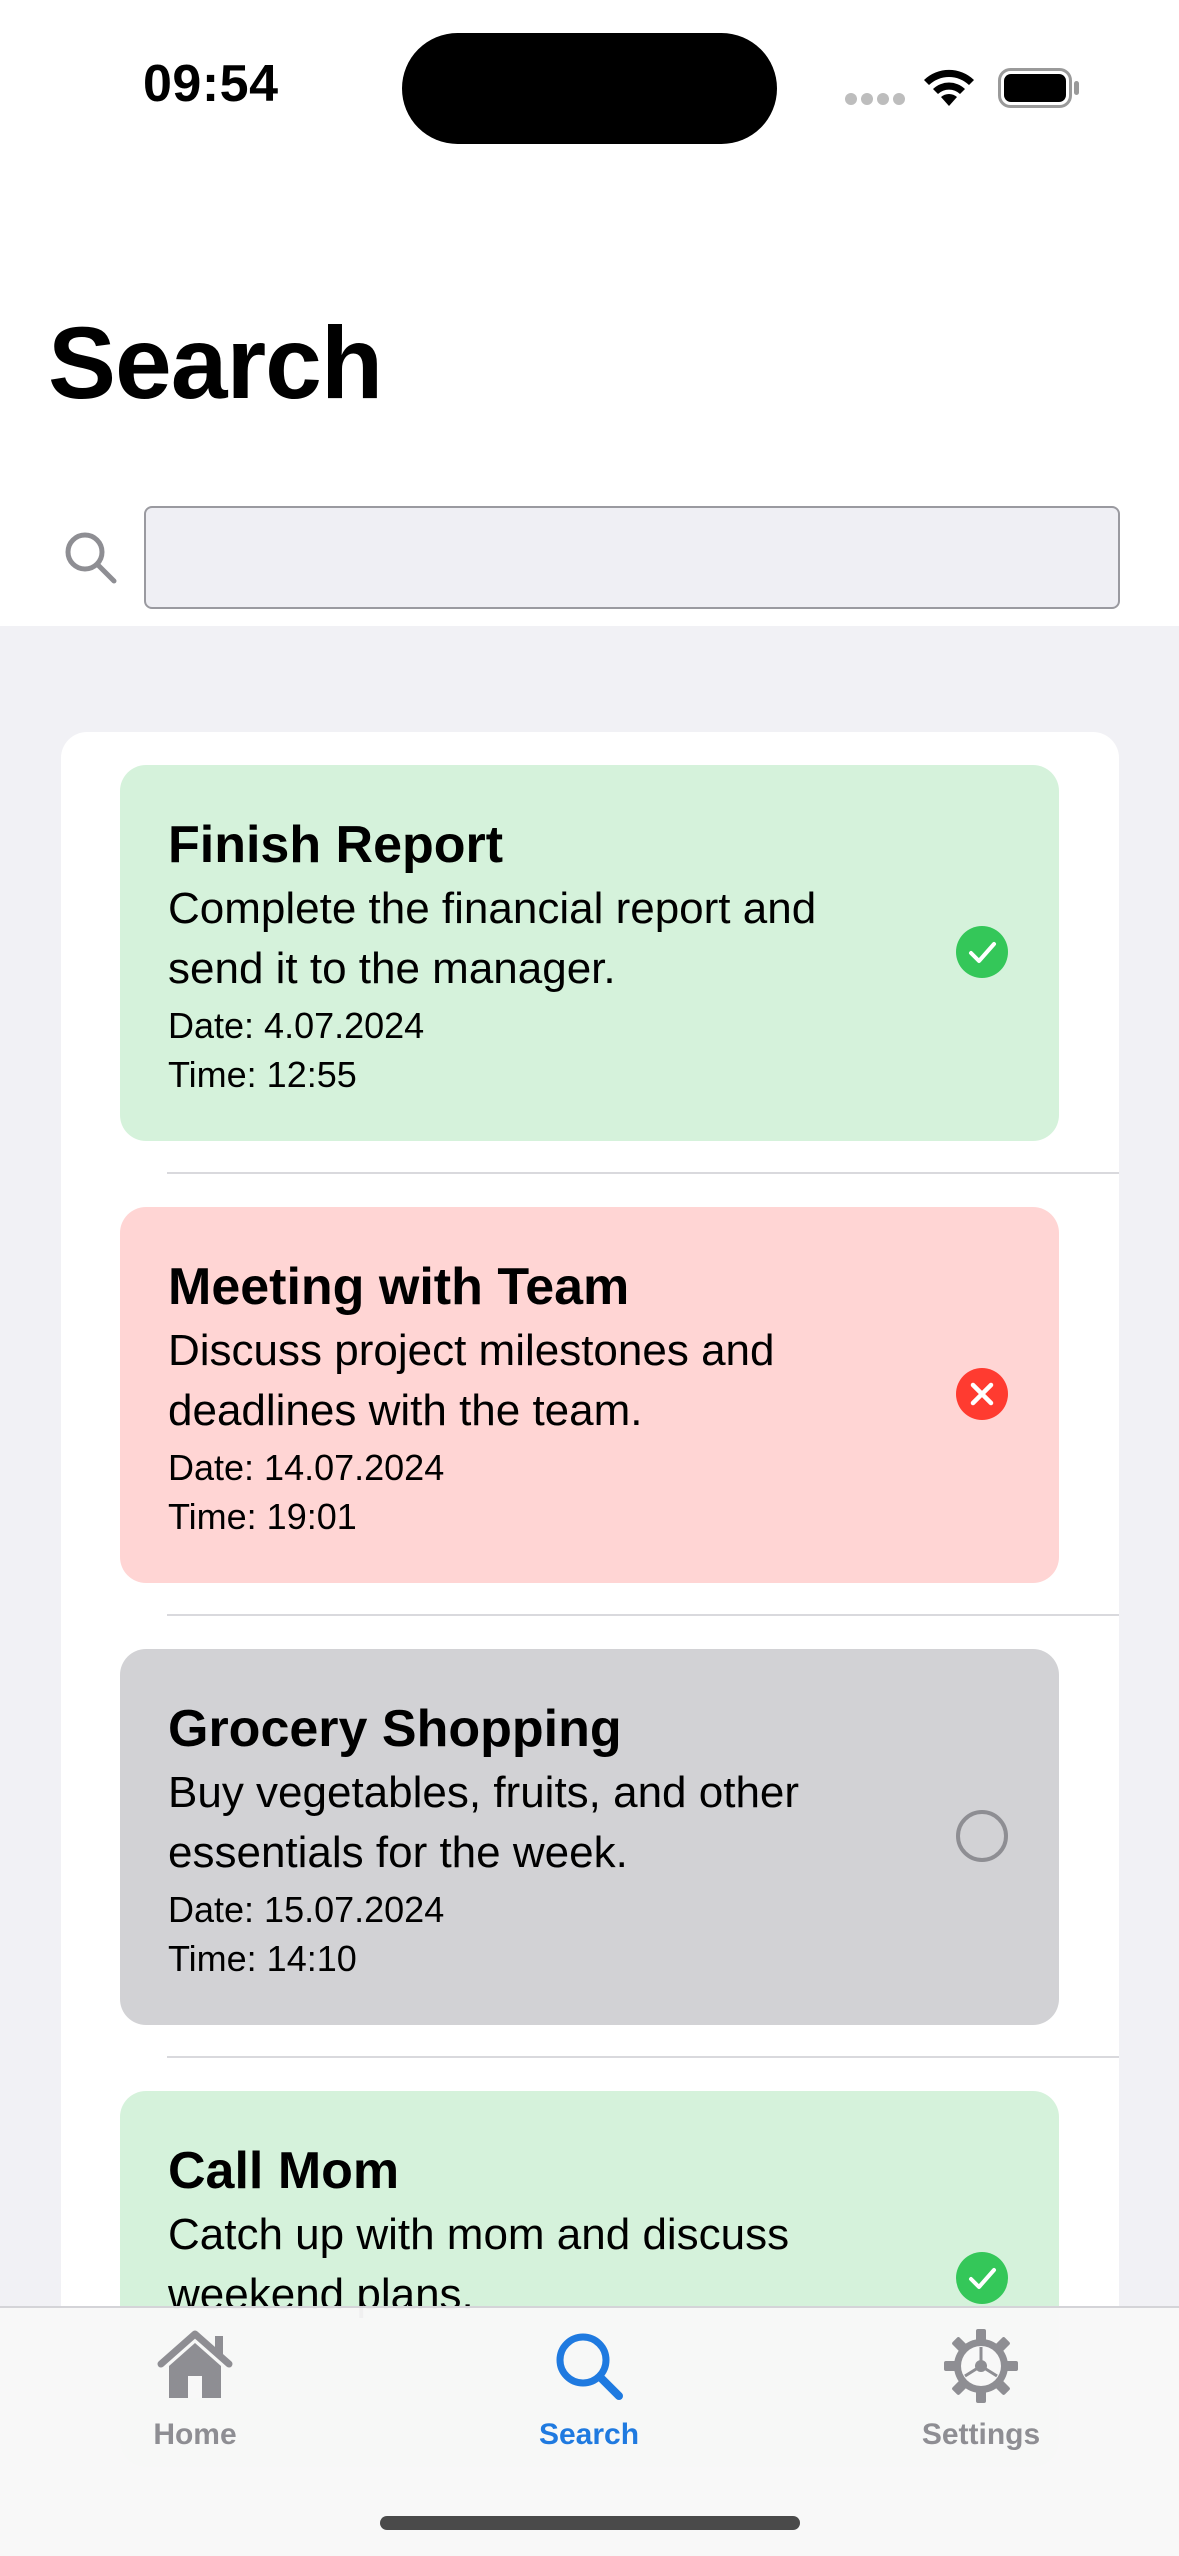 The width and height of the screenshot is (1179, 2556). I want to click on task-title: Finish Report, so click(336, 845).